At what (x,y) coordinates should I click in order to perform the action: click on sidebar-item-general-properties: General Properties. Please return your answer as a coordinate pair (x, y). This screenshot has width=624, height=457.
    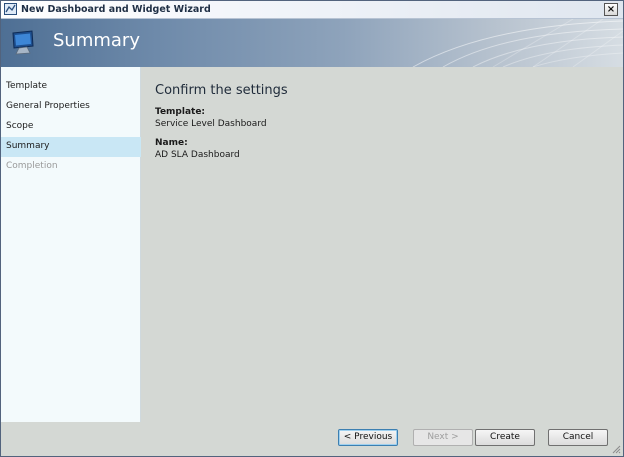
    Looking at the image, I should click on (71, 107).